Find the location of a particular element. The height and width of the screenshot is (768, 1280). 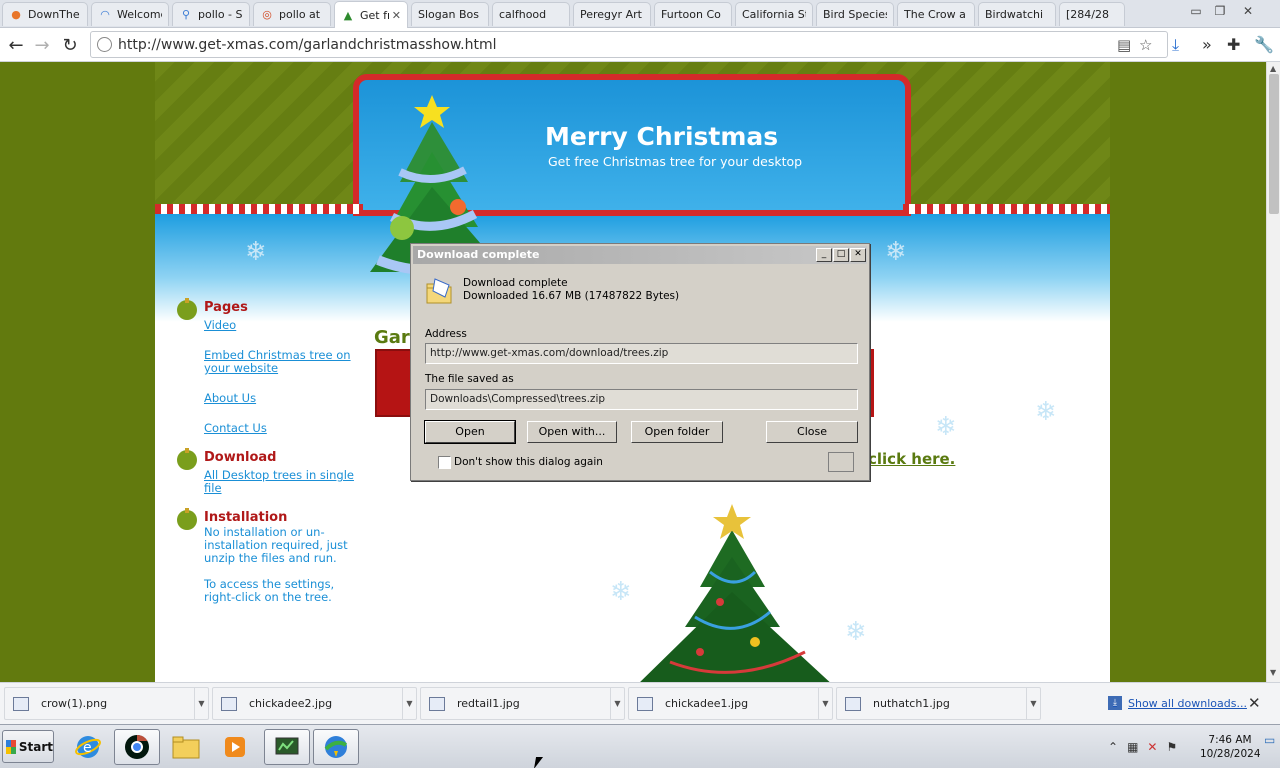

taskbar-media-player is located at coordinates (235, 747).